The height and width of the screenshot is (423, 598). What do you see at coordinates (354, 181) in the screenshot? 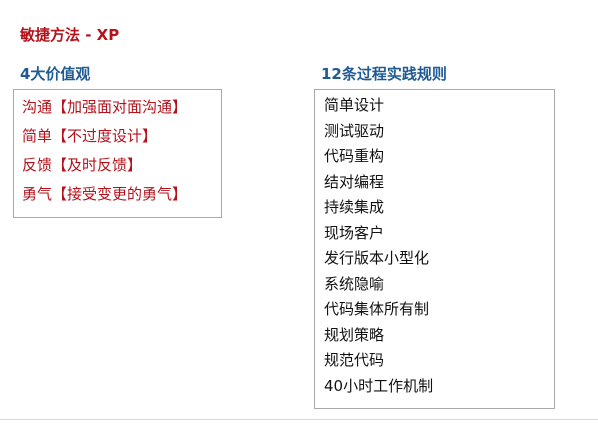
I see `rule-item-pair-programming: 结对编程` at bounding box center [354, 181].